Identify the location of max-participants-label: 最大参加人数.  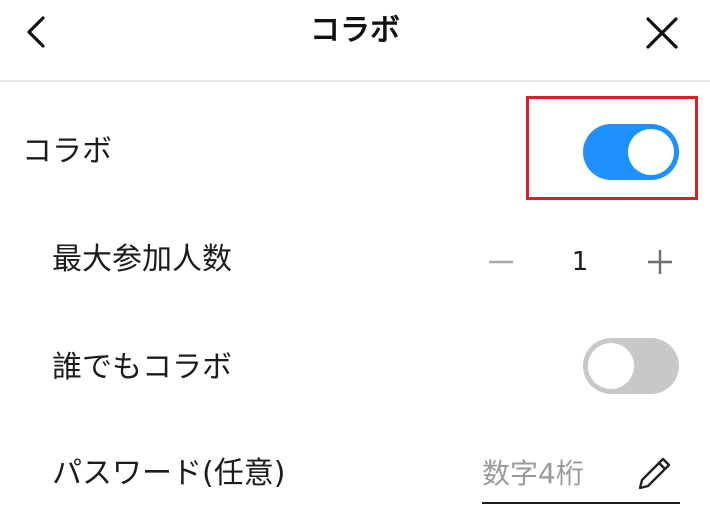
(142, 259).